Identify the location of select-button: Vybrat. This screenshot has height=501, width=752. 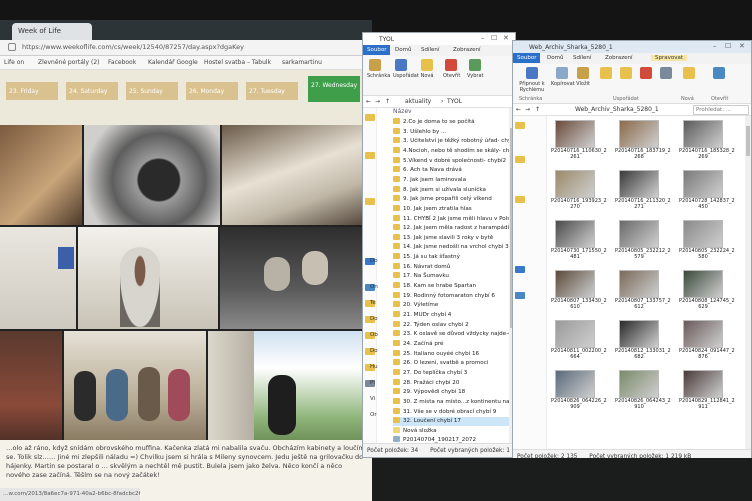
(475, 74).